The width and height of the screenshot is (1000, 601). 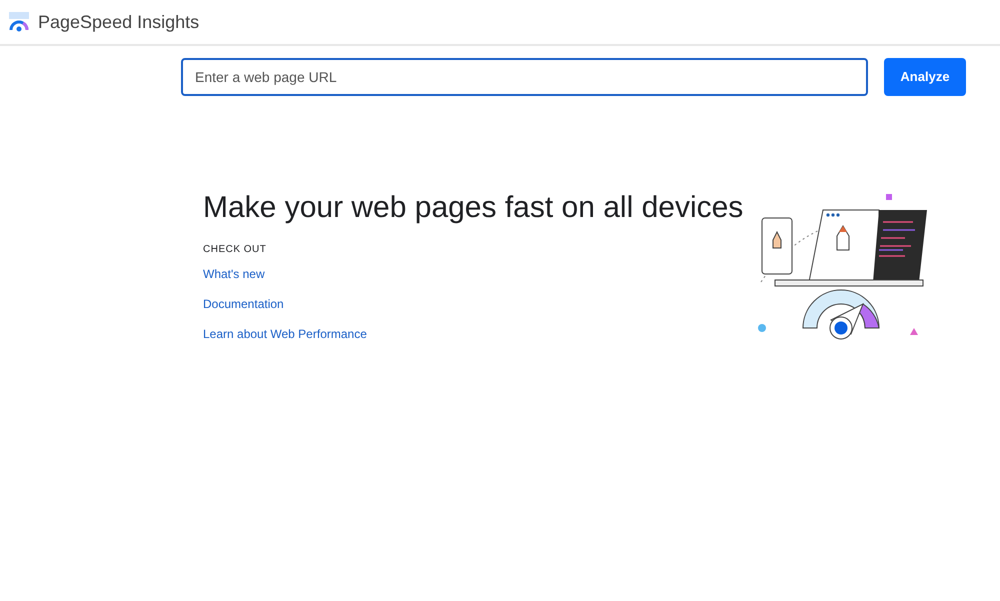 What do you see at coordinates (243, 304) in the screenshot?
I see `resource-link: Documentation` at bounding box center [243, 304].